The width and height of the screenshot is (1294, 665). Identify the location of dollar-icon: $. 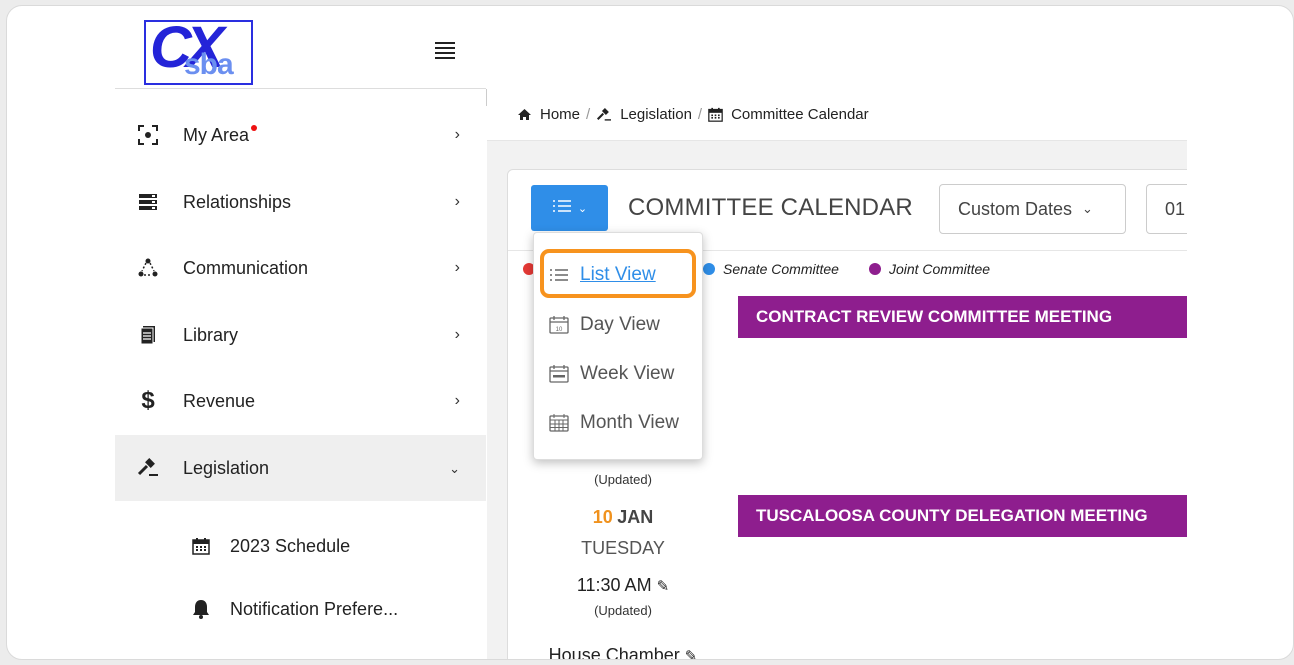
(148, 400).